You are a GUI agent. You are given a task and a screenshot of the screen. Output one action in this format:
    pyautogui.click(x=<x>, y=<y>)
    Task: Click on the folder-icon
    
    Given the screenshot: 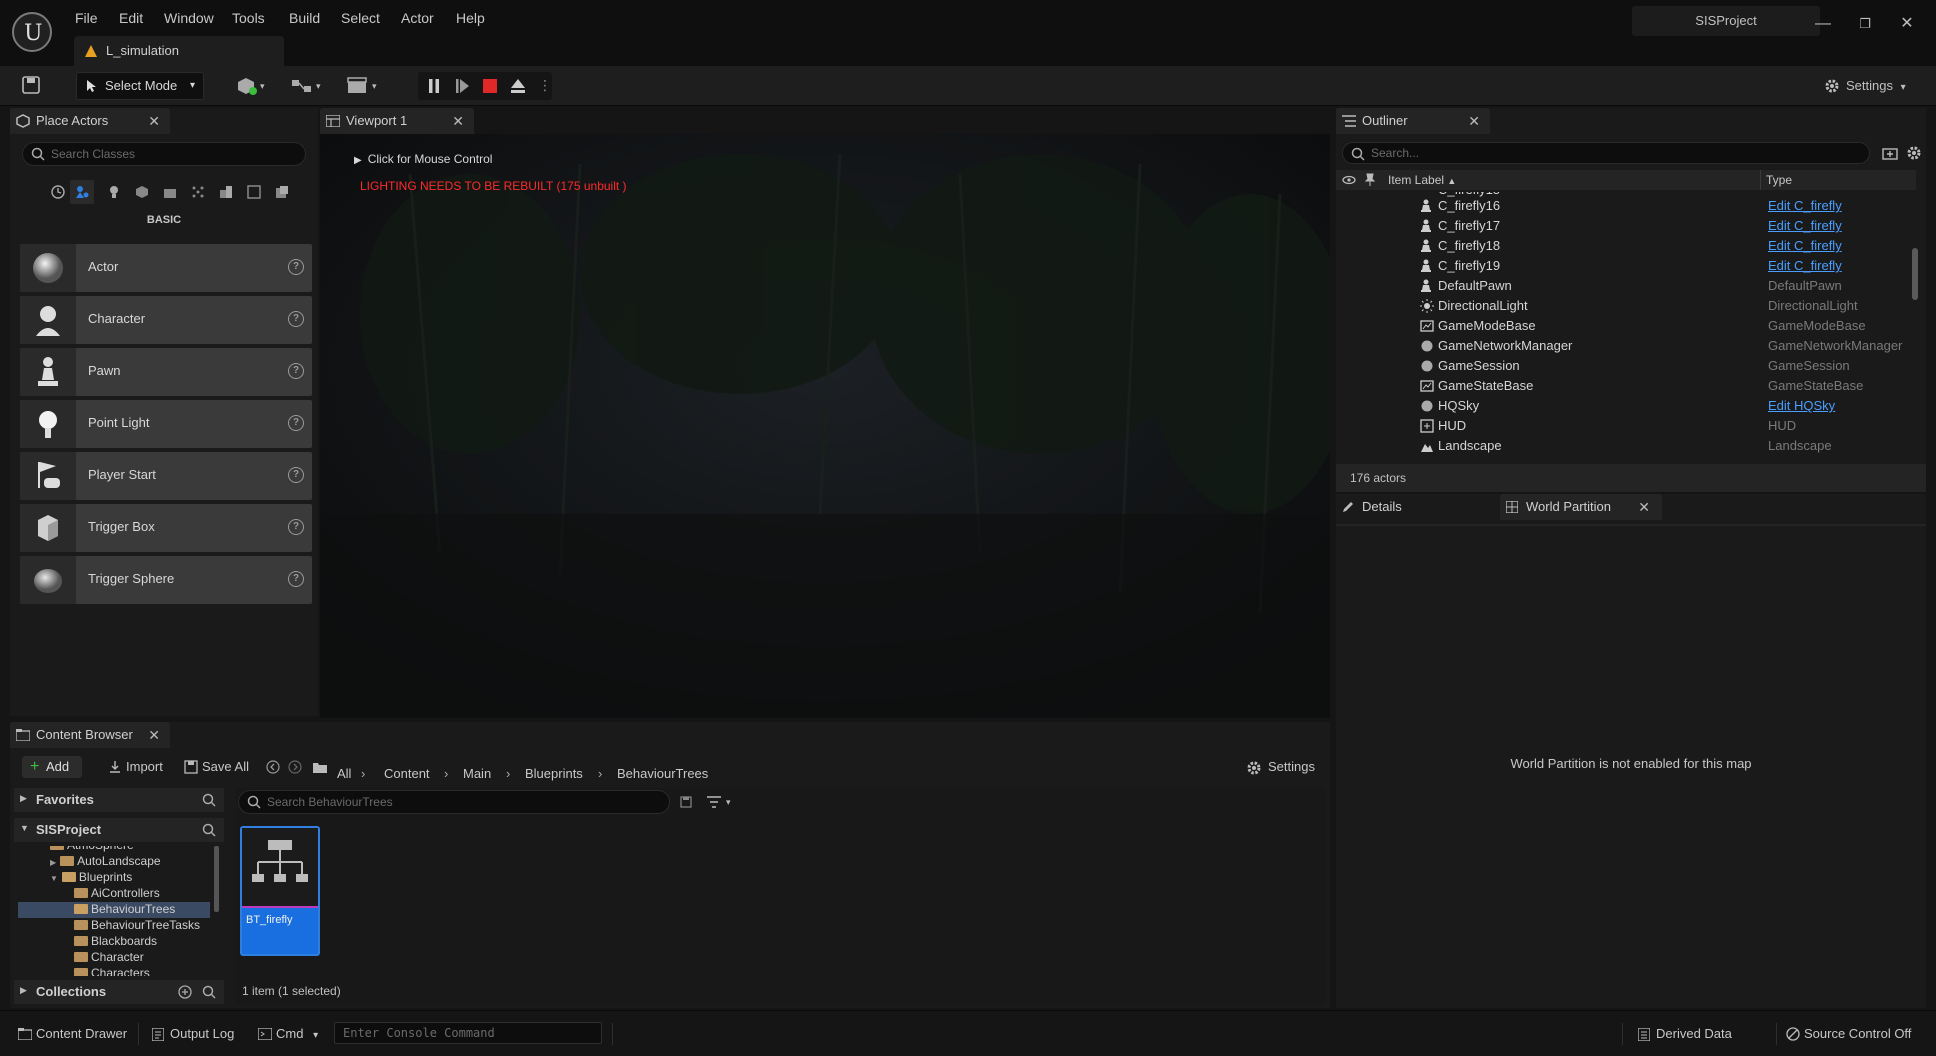 What is the action you would take?
    pyautogui.click(x=320, y=767)
    